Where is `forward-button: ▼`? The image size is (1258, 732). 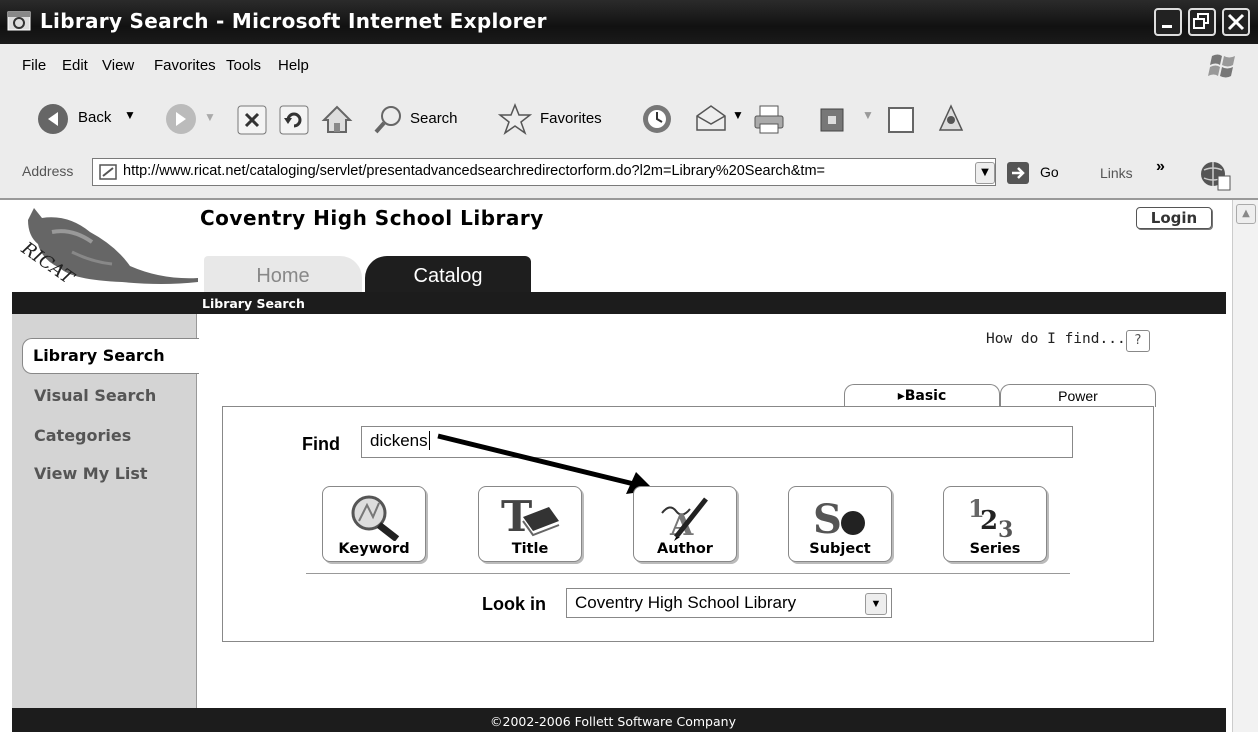 forward-button: ▼ is located at coordinates (194, 119).